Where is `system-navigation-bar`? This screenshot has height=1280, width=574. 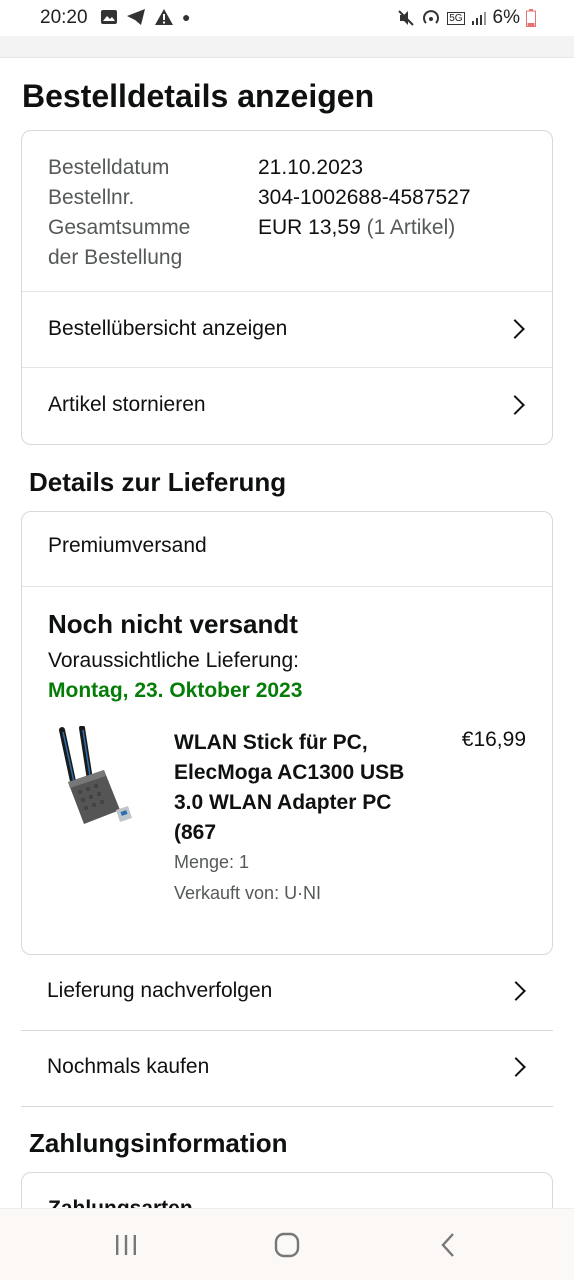 system-navigation-bar is located at coordinates (287, 1244).